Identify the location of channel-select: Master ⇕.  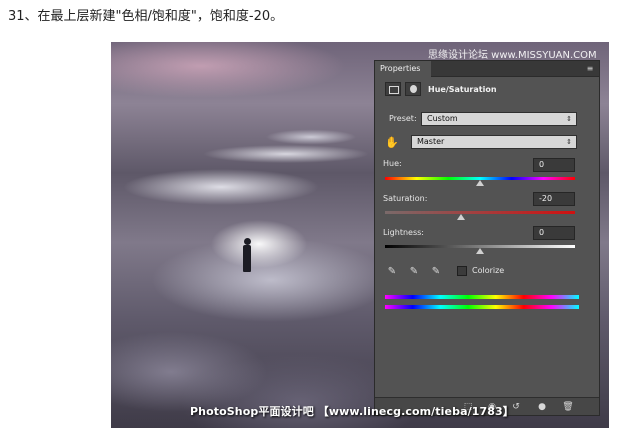
(494, 142).